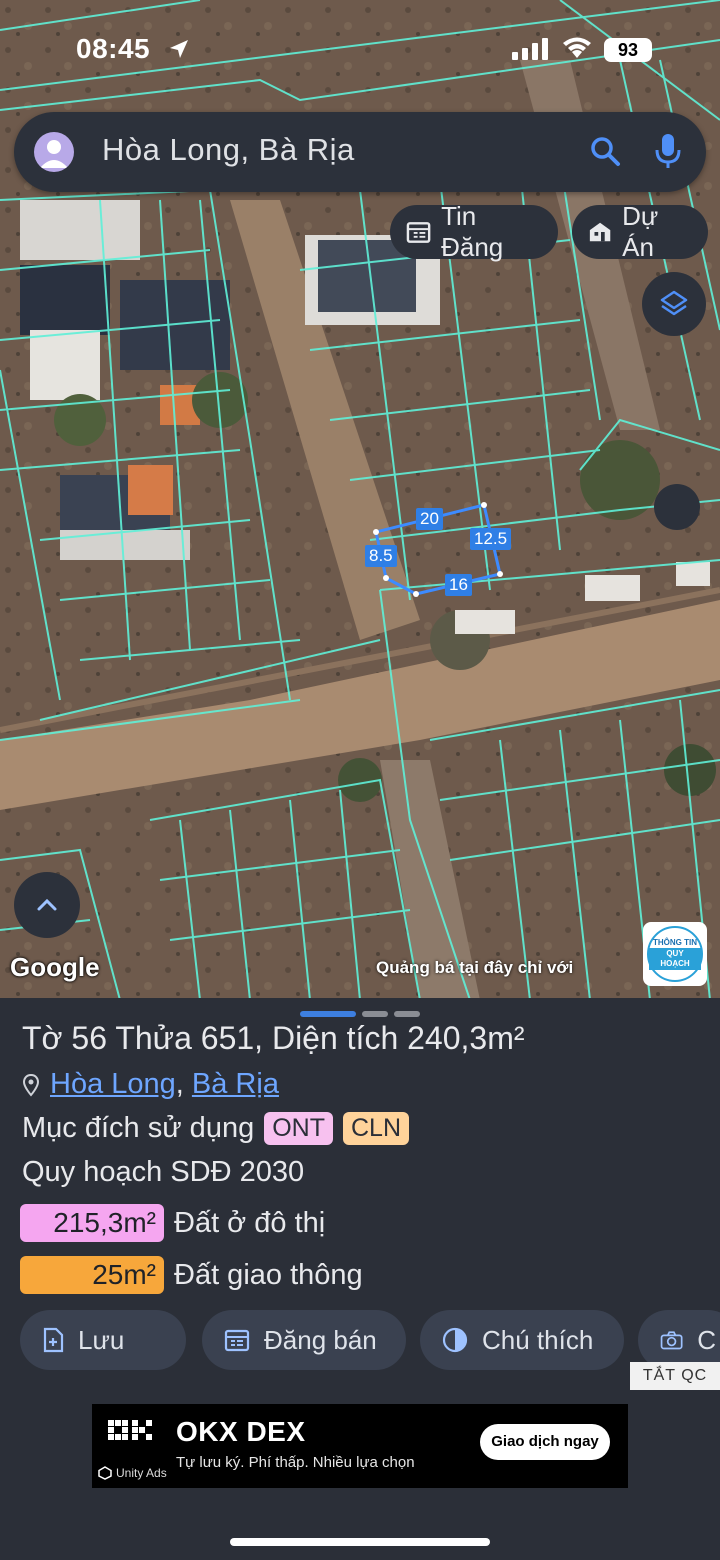 Image resolution: width=720 pixels, height=1560 pixels. I want to click on du-an-button: Dự Án, so click(640, 231).